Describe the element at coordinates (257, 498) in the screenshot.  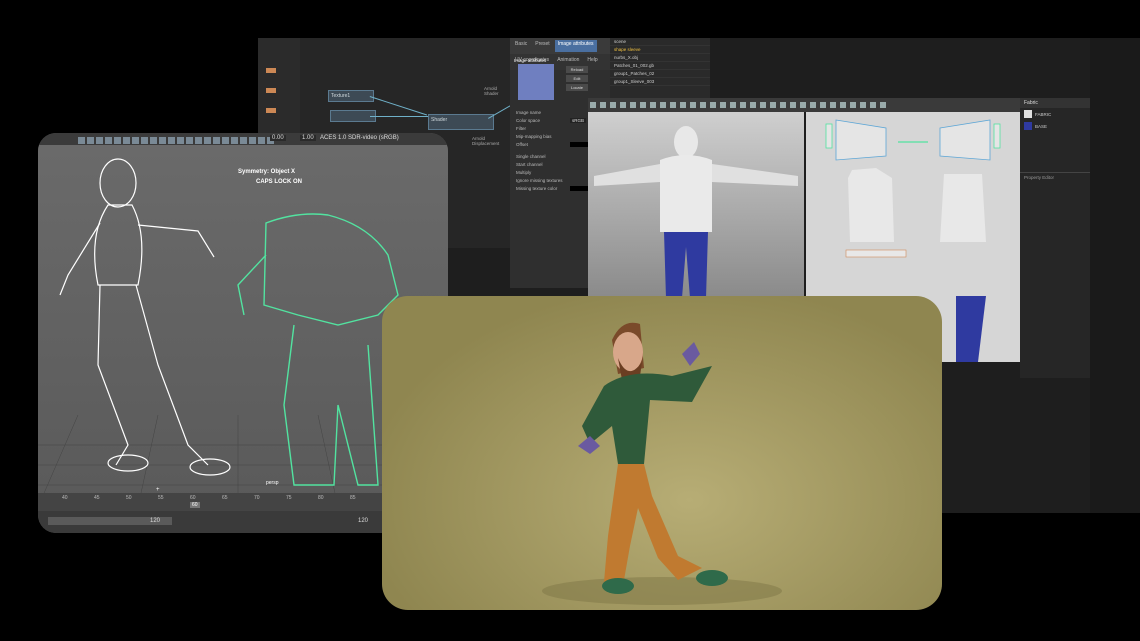
I see `timeline-tick: 70` at that location.